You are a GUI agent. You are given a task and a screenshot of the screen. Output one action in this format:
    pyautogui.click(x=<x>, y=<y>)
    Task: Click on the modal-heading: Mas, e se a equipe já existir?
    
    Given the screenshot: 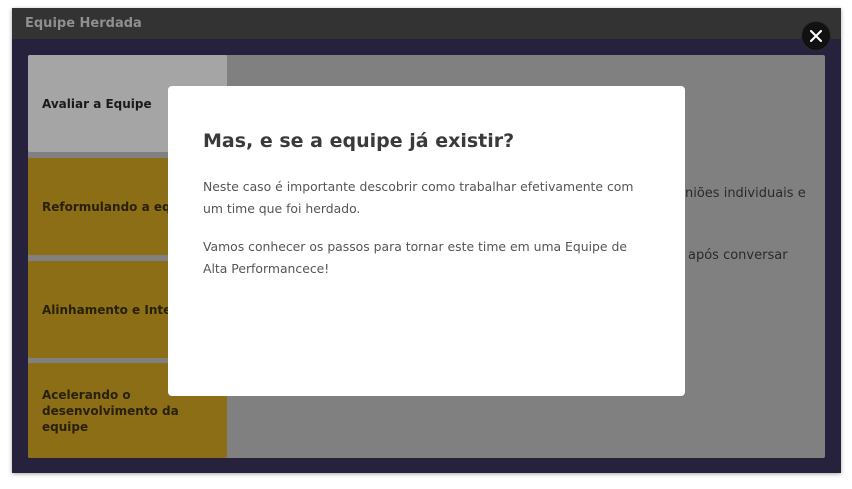 What is the action you would take?
    pyautogui.click(x=359, y=141)
    